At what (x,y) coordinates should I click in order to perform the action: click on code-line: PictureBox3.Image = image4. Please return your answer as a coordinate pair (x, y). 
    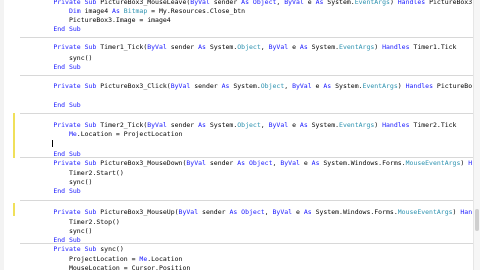
    Looking at the image, I should click on (247, 20).